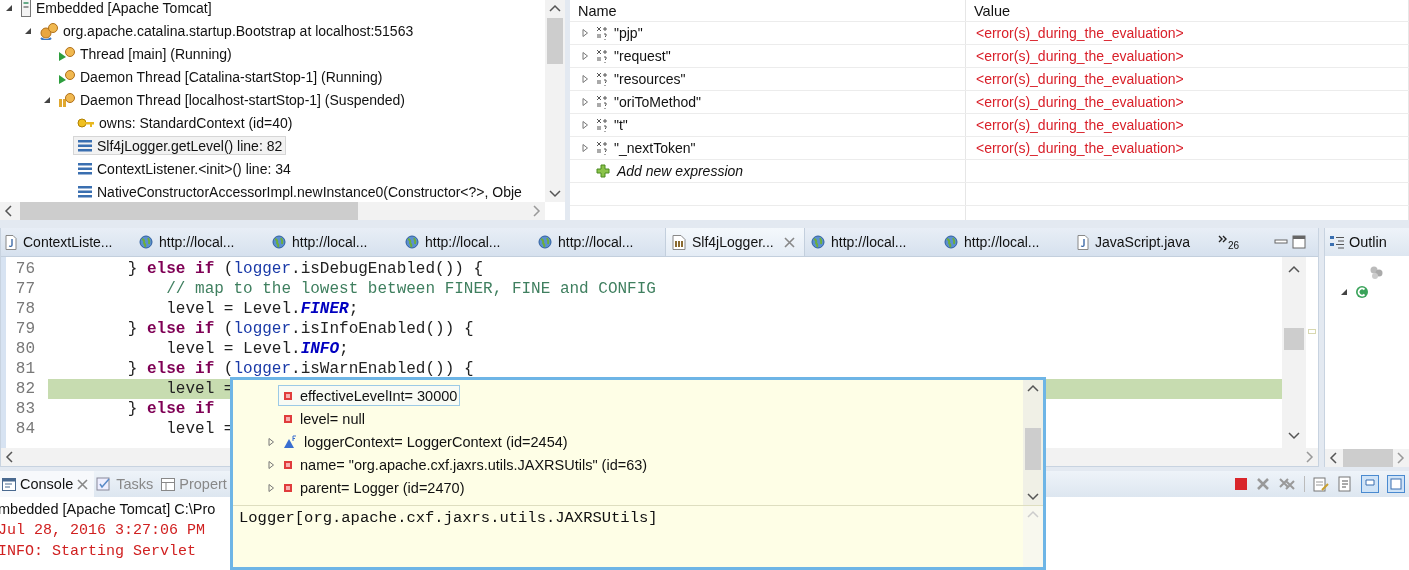  I want to click on code-line: // map to the lowest between FINER, FINE and CONFIG, so click(410, 289).